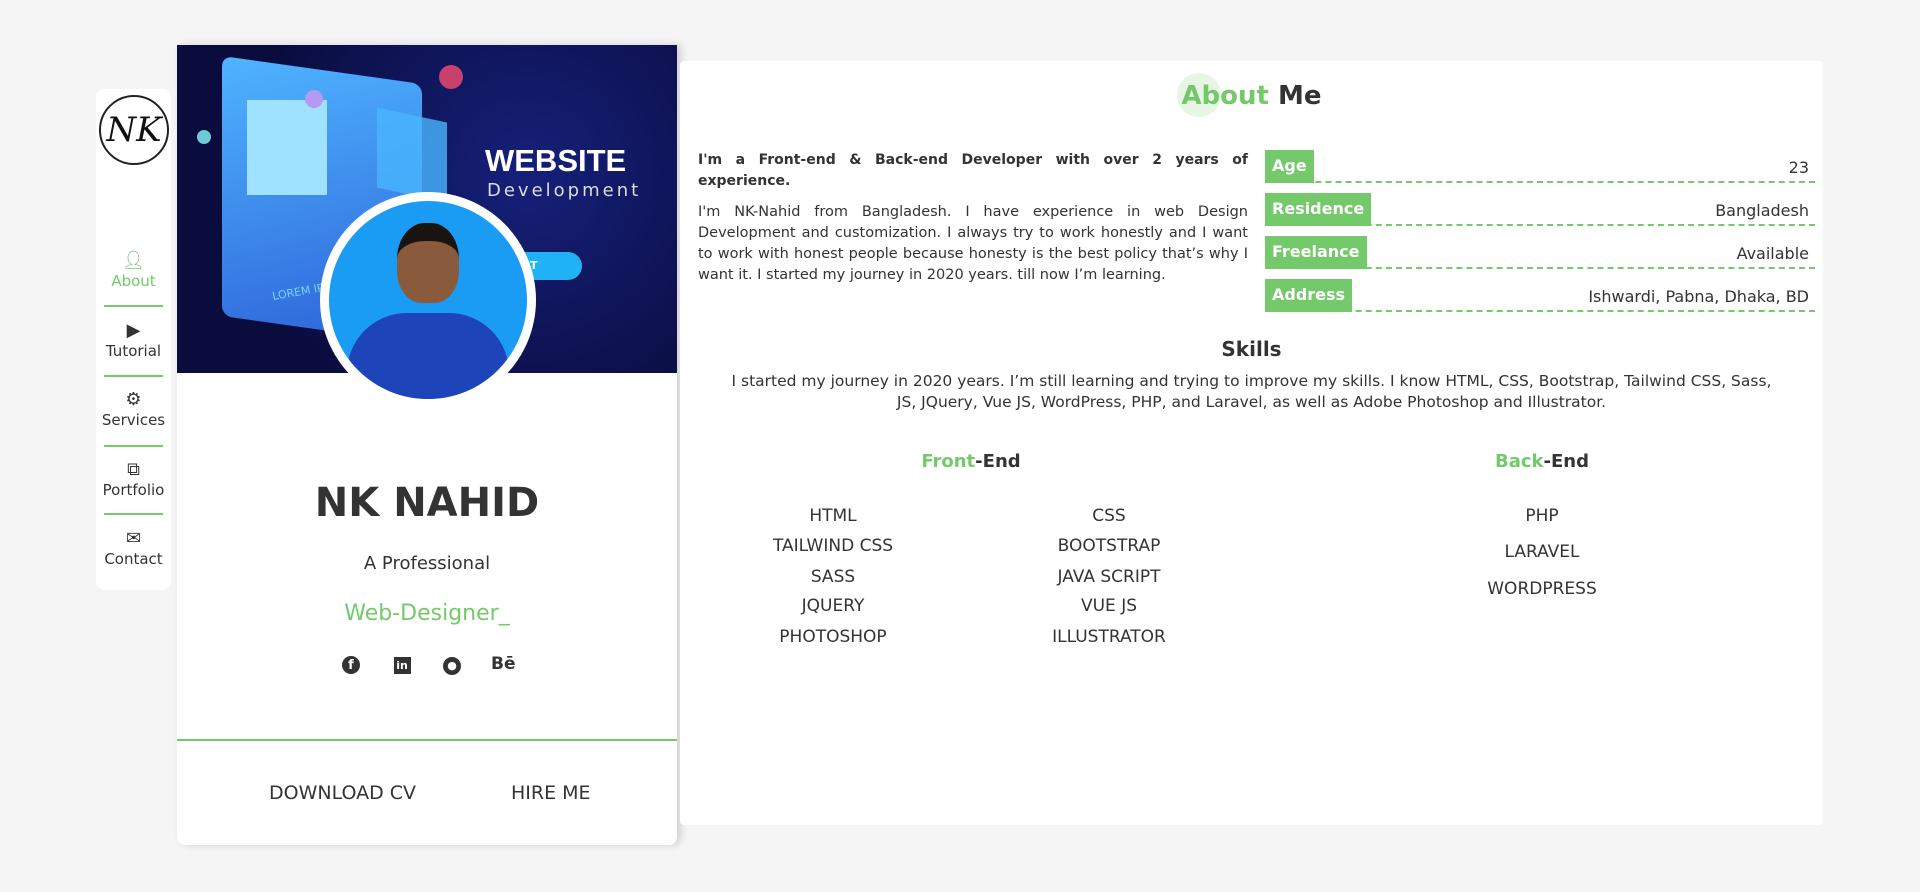 The height and width of the screenshot is (892, 1920). Describe the element at coordinates (971, 461) in the screenshot. I see `front-end-heading: Front-End` at that location.